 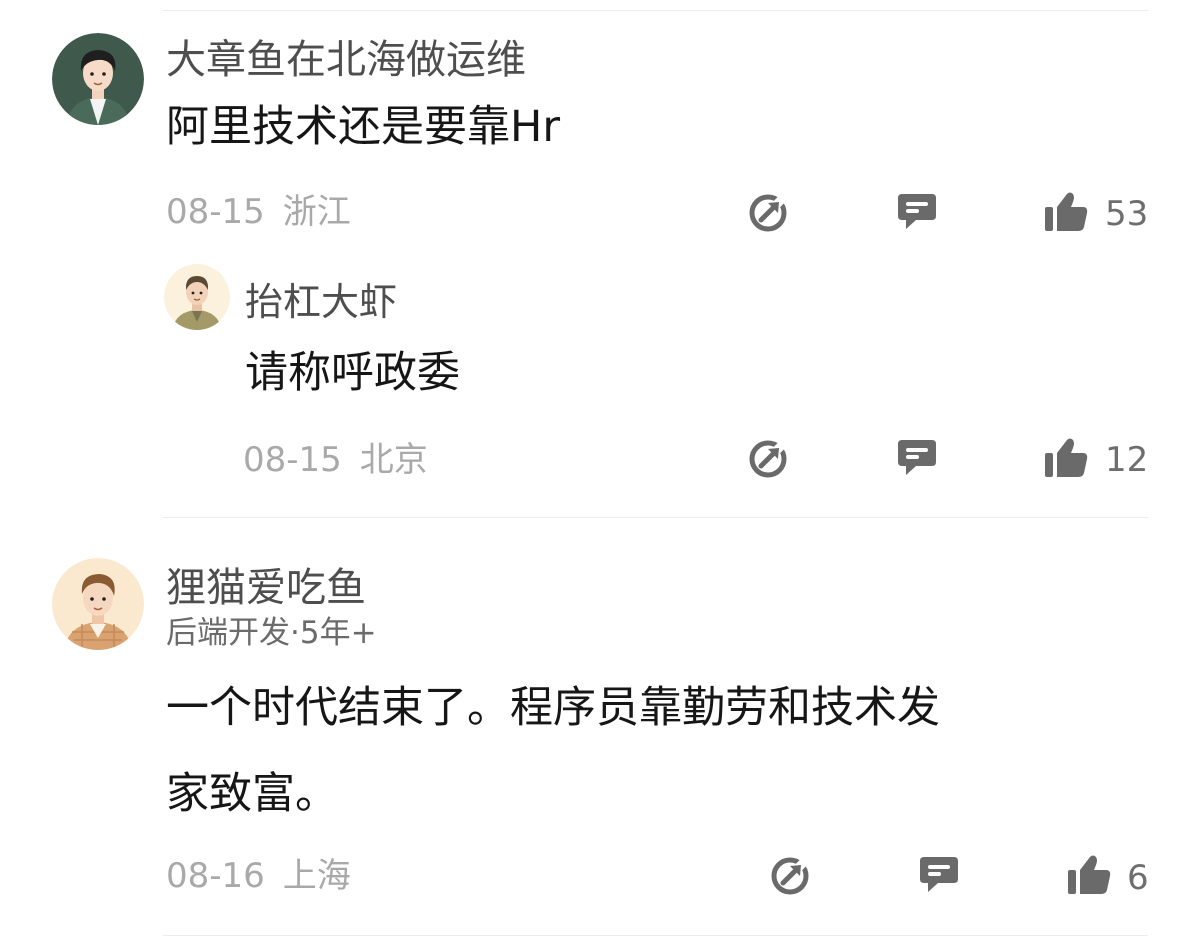 What do you see at coordinates (252, 794) in the screenshot?
I see `comment-text-line-2: 家致富。` at bounding box center [252, 794].